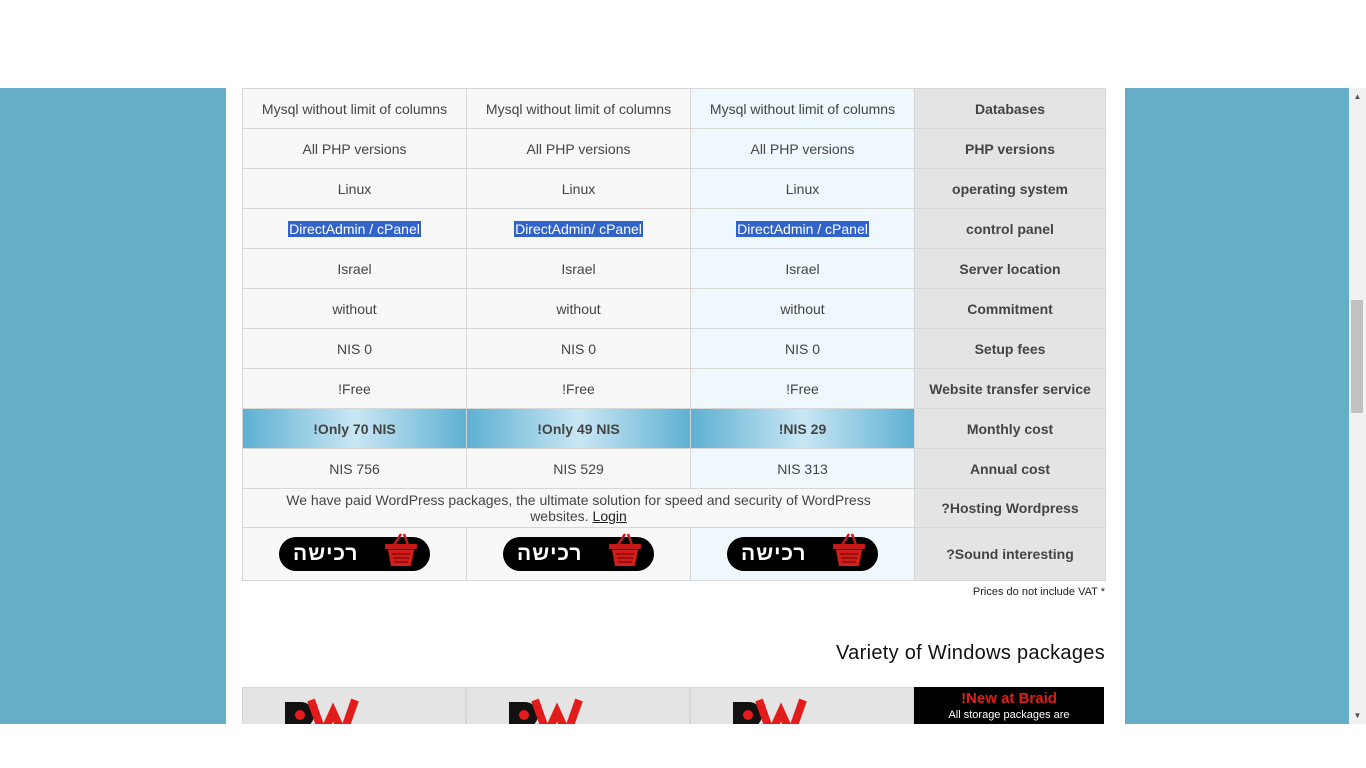  What do you see at coordinates (674, 468) in the screenshot?
I see `table-row: NIS 756 NIS 529 NIS 313 Annual cost` at bounding box center [674, 468].